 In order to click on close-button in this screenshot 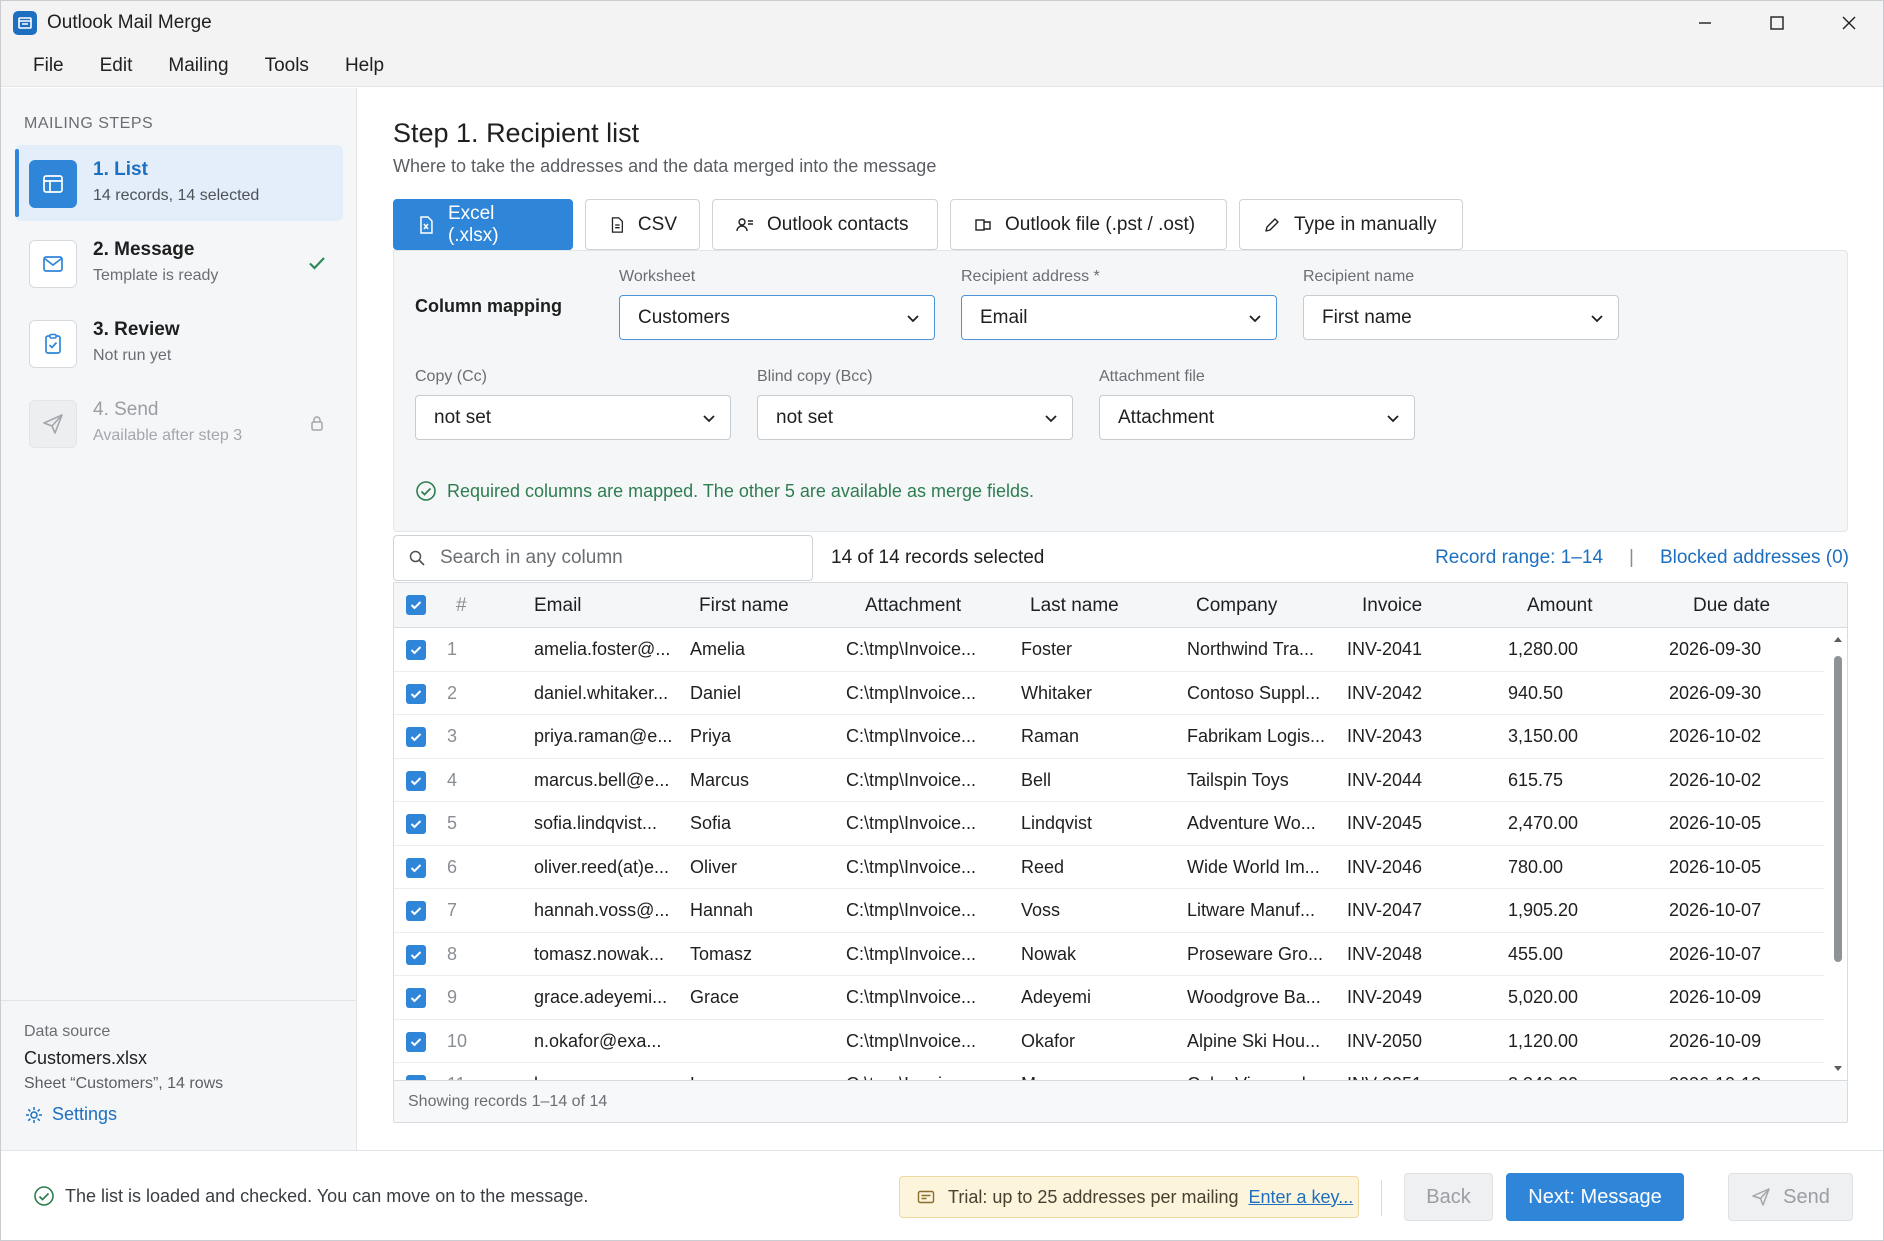, I will do `click(1848, 23)`.